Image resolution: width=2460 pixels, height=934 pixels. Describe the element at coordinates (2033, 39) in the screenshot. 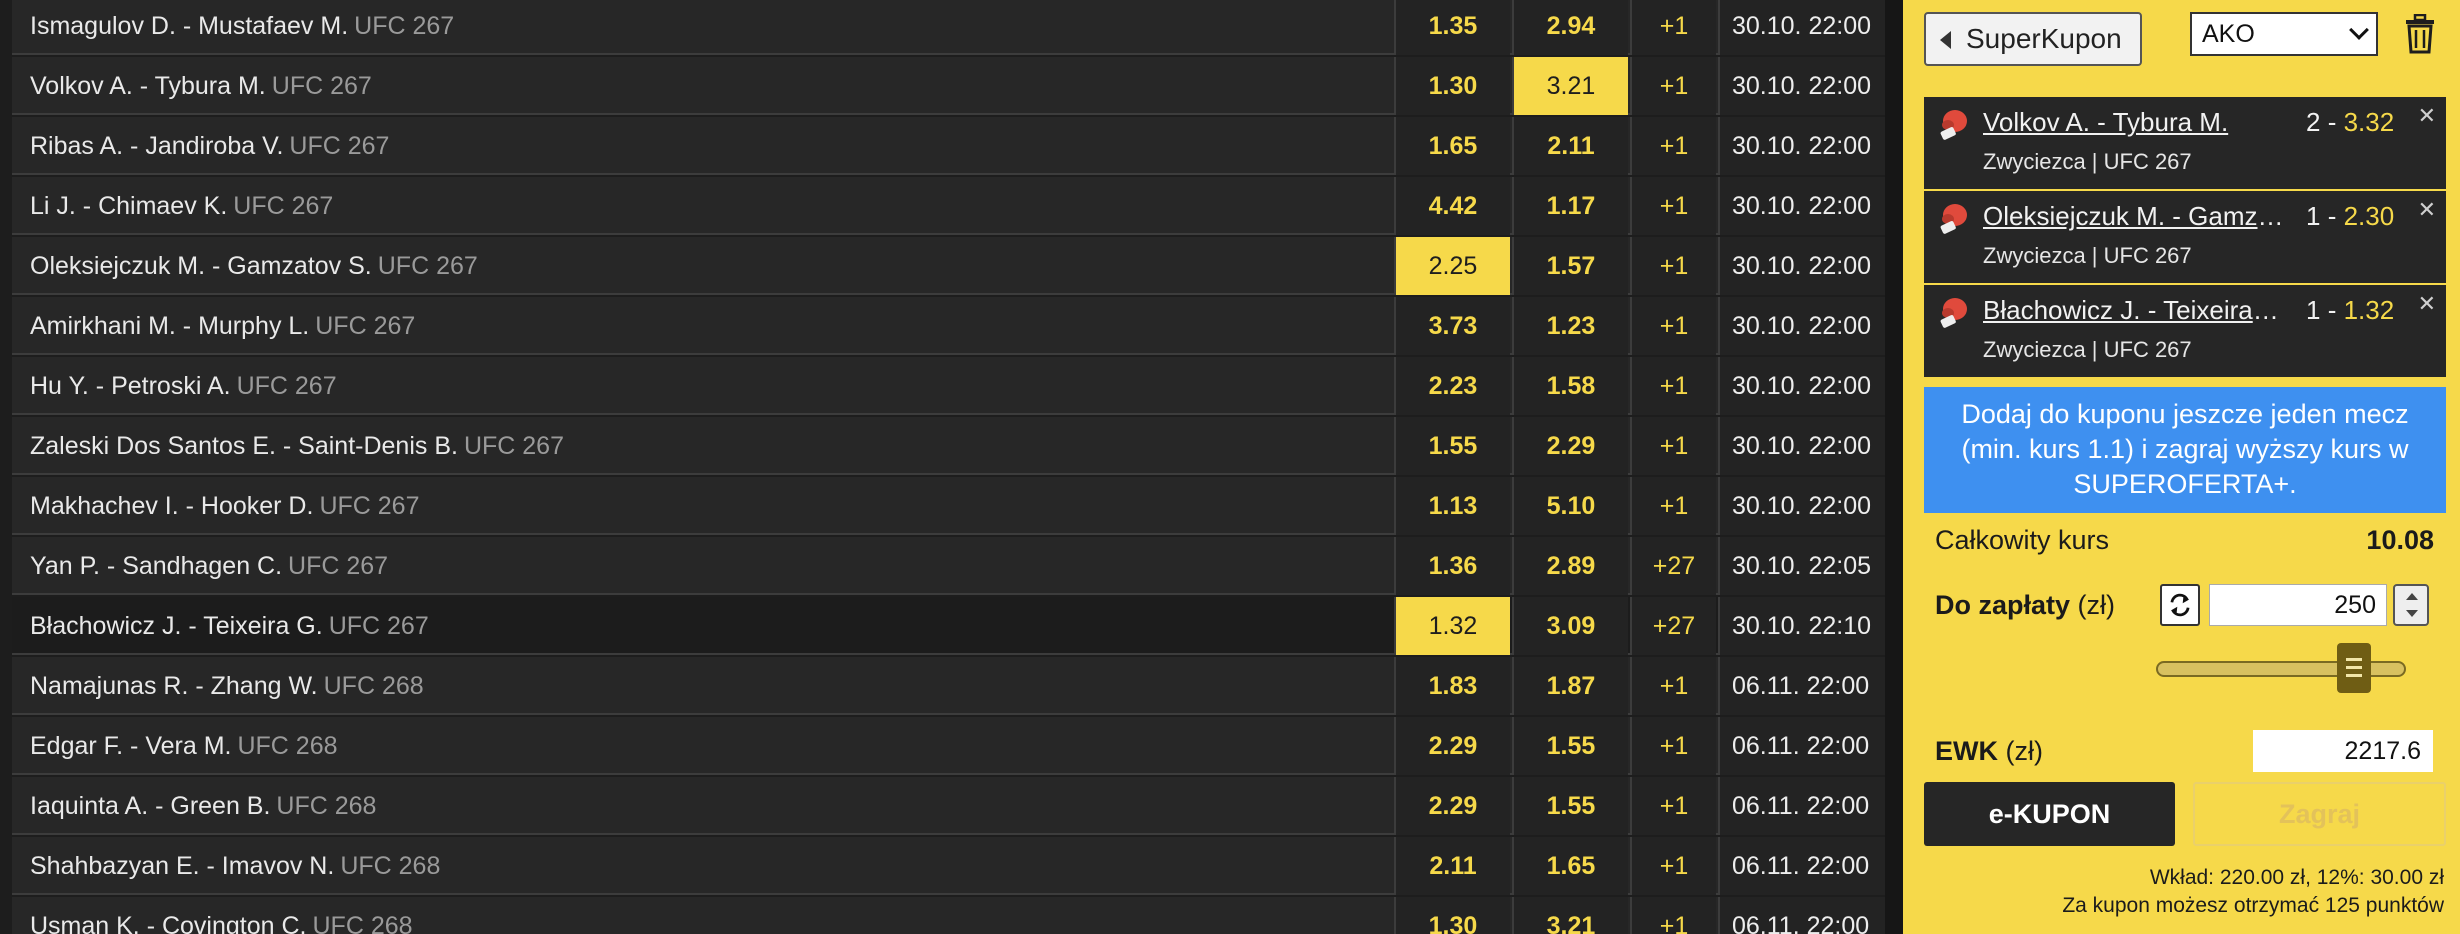

I see `superkupon-back-button: SuperKupon` at that location.